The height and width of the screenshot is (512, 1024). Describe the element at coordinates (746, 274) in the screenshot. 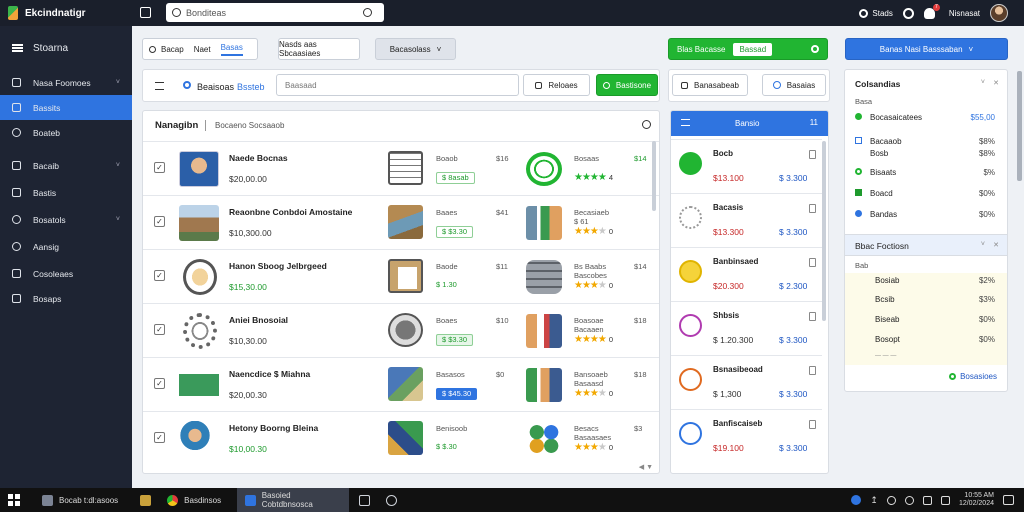

I see `card-item: Banbinsaed $20.300 $ 2.300` at that location.